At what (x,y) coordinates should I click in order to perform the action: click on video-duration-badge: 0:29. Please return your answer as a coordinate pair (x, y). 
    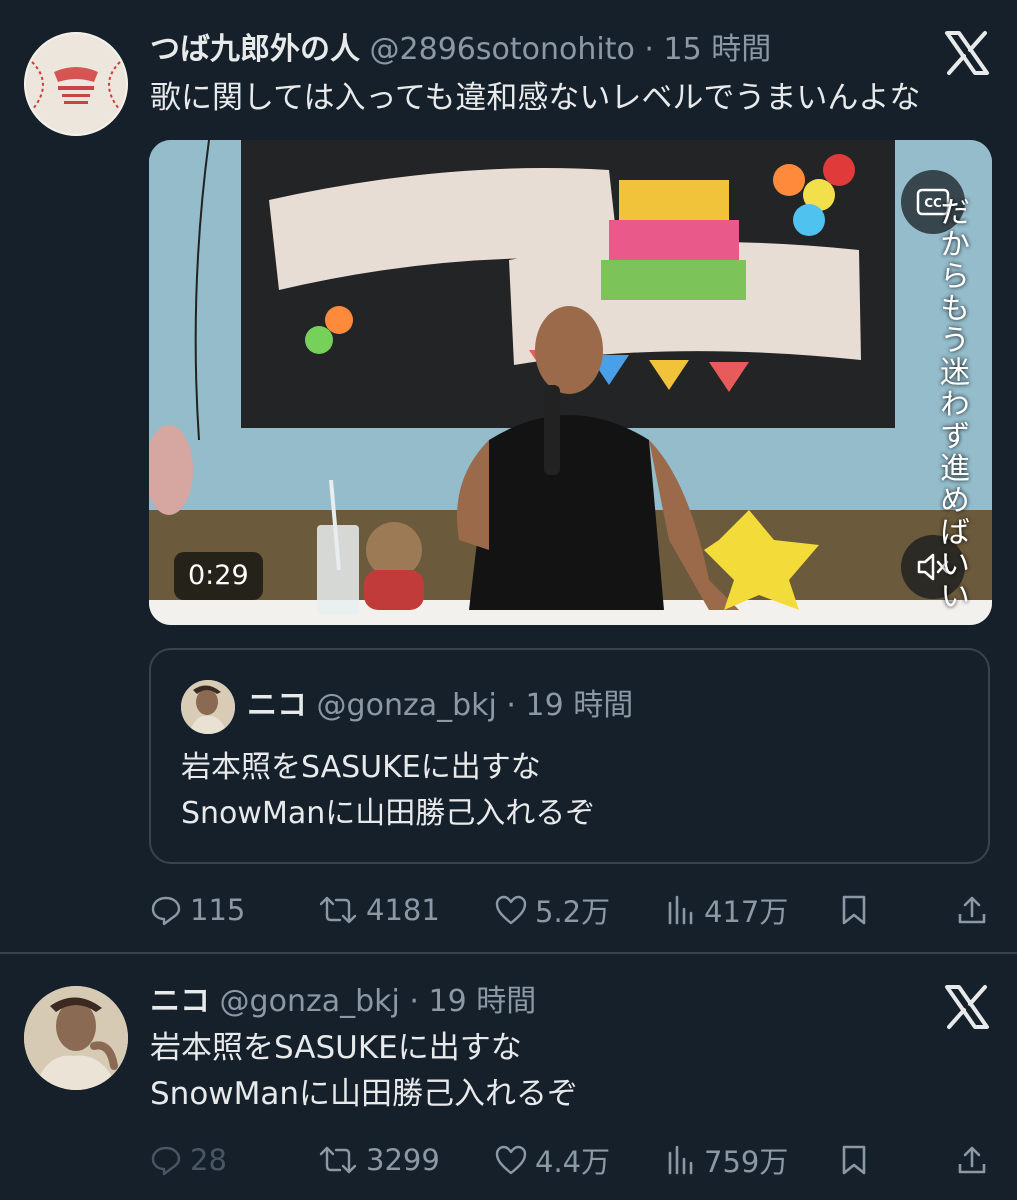
    Looking at the image, I should click on (218, 576).